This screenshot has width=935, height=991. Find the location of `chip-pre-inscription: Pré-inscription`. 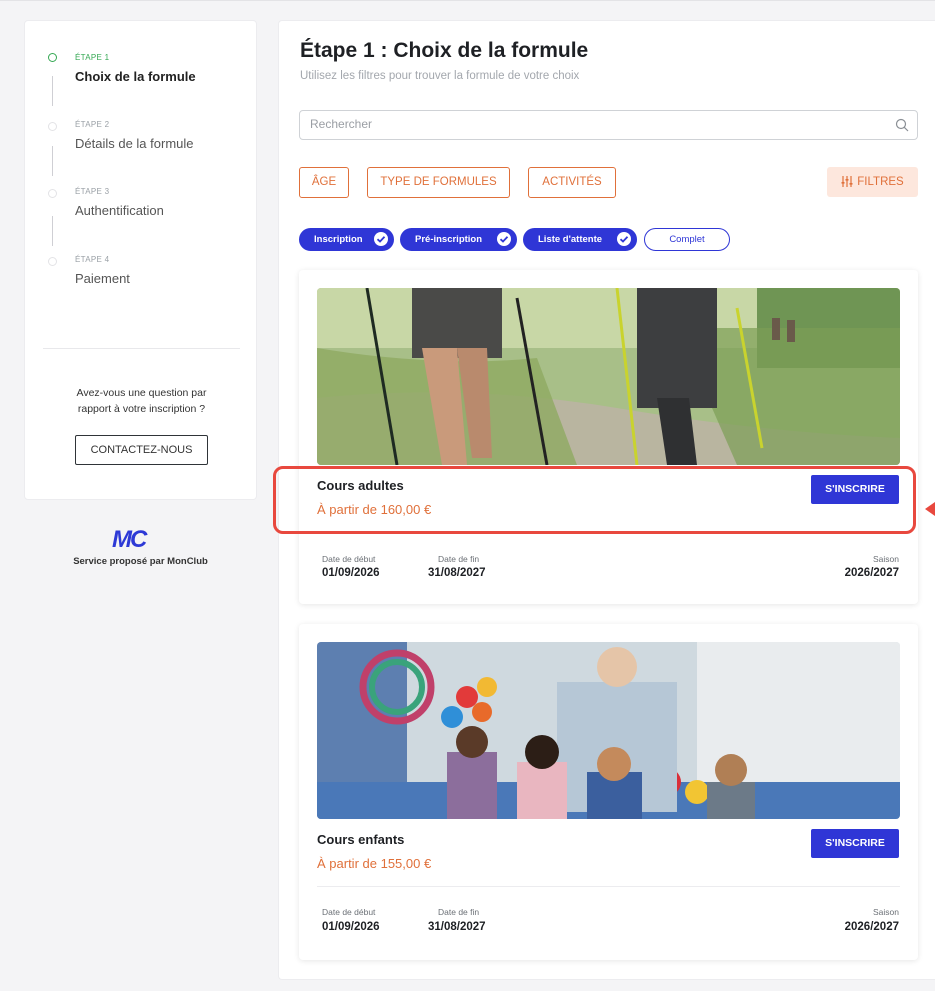

chip-pre-inscription: Pré-inscription is located at coordinates (458, 239).